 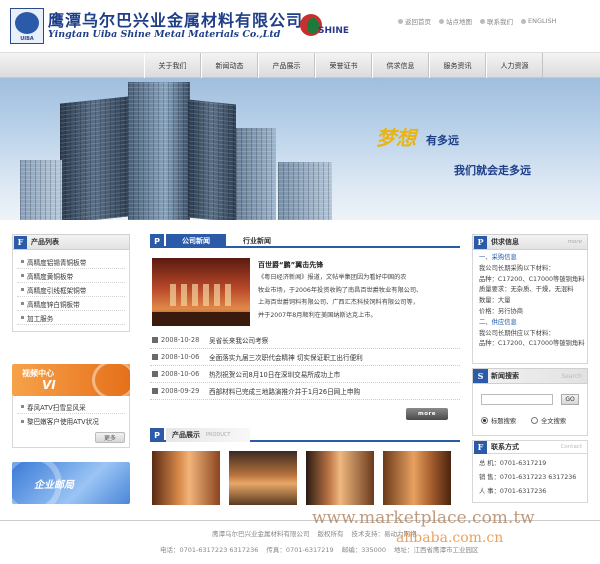 I want to click on top-links: 返回首页 站点地图 联系我们 ENGLISH, so click(x=477, y=21).